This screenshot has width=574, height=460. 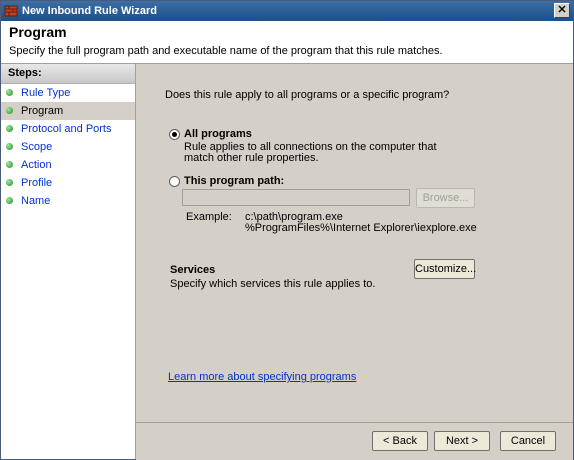 I want to click on close-button: ✕, so click(x=562, y=10).